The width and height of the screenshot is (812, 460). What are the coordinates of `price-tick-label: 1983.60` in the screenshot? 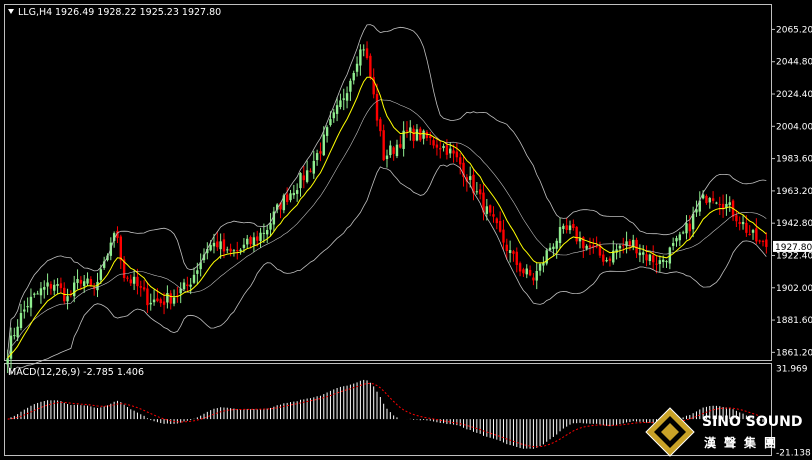 It's located at (794, 160).